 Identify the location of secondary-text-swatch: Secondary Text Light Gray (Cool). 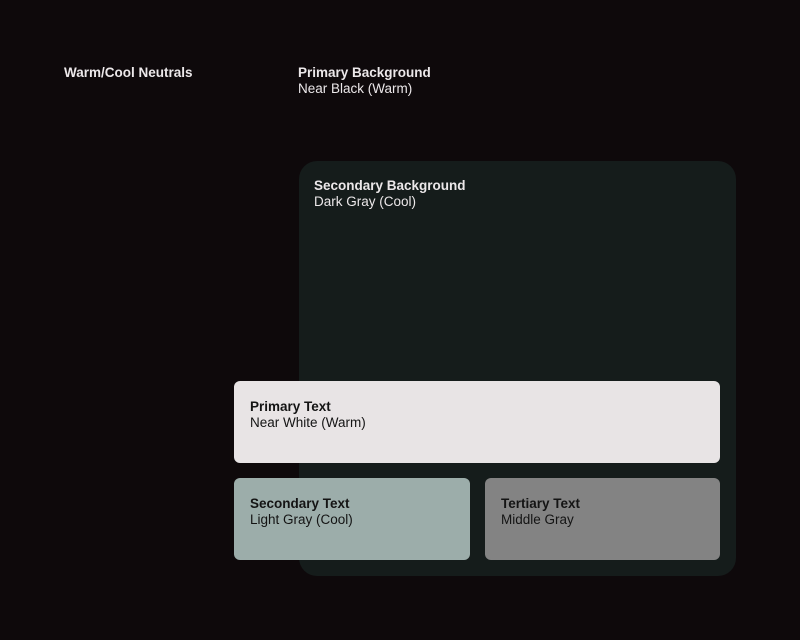
(352, 519).